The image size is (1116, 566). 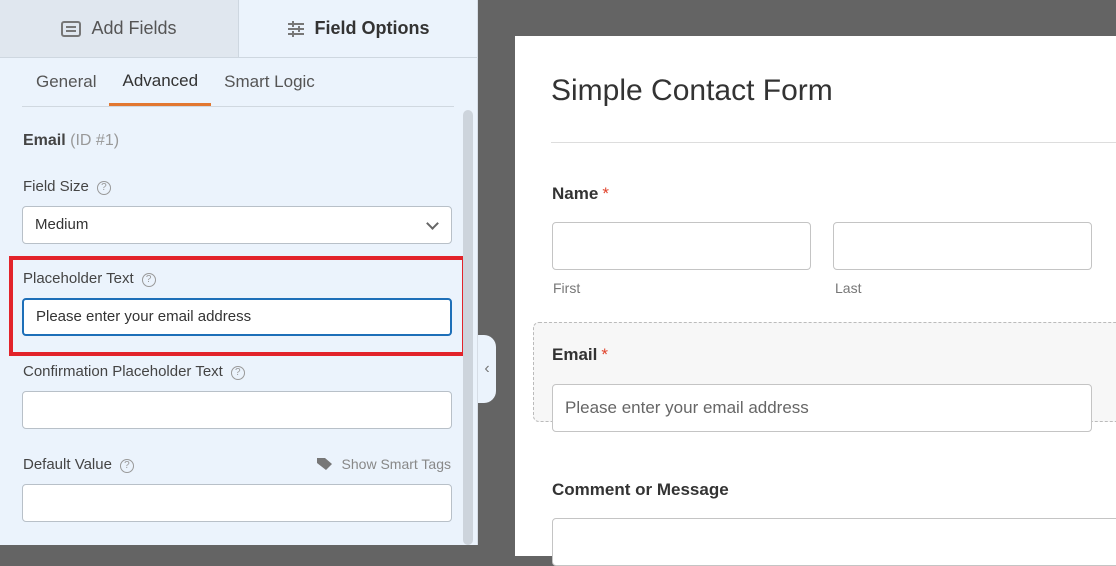 I want to click on field-size-select: Medium, so click(x=237, y=225).